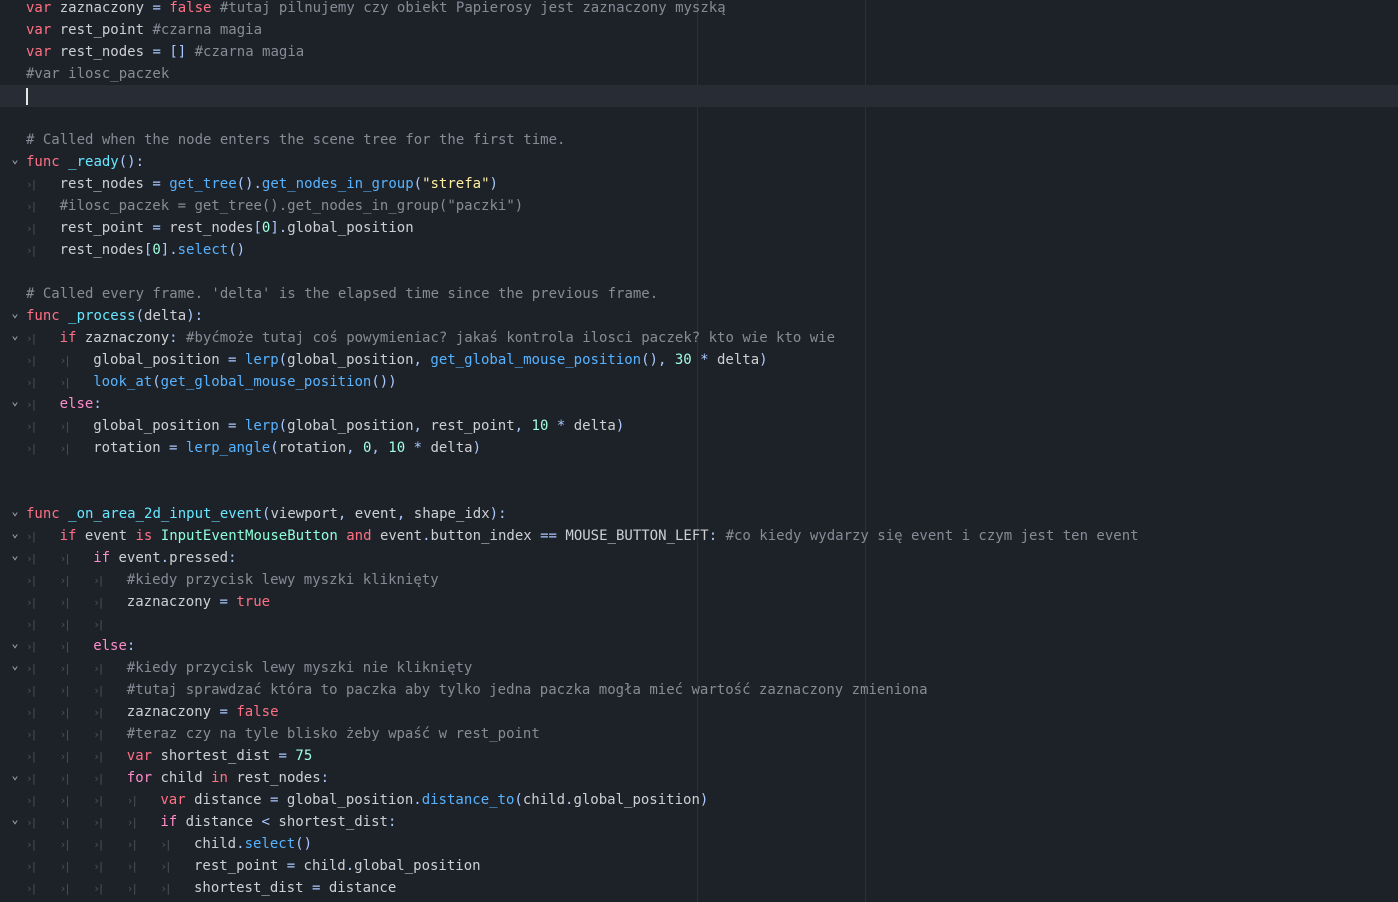  I want to click on code-token: rest_point, so click(468, 426).